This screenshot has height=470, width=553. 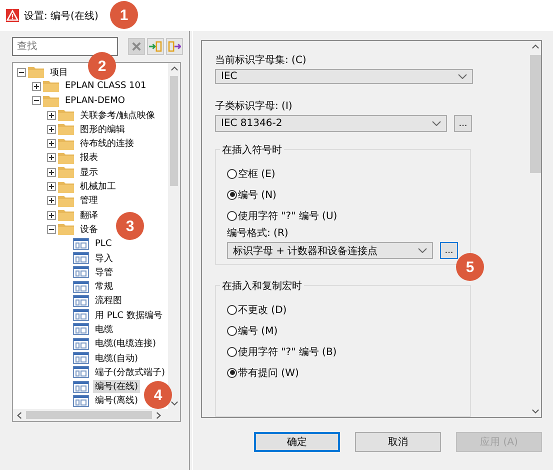 What do you see at coordinates (130, 372) in the screenshot?
I see `tree-item: 端子(分散式端子)` at bounding box center [130, 372].